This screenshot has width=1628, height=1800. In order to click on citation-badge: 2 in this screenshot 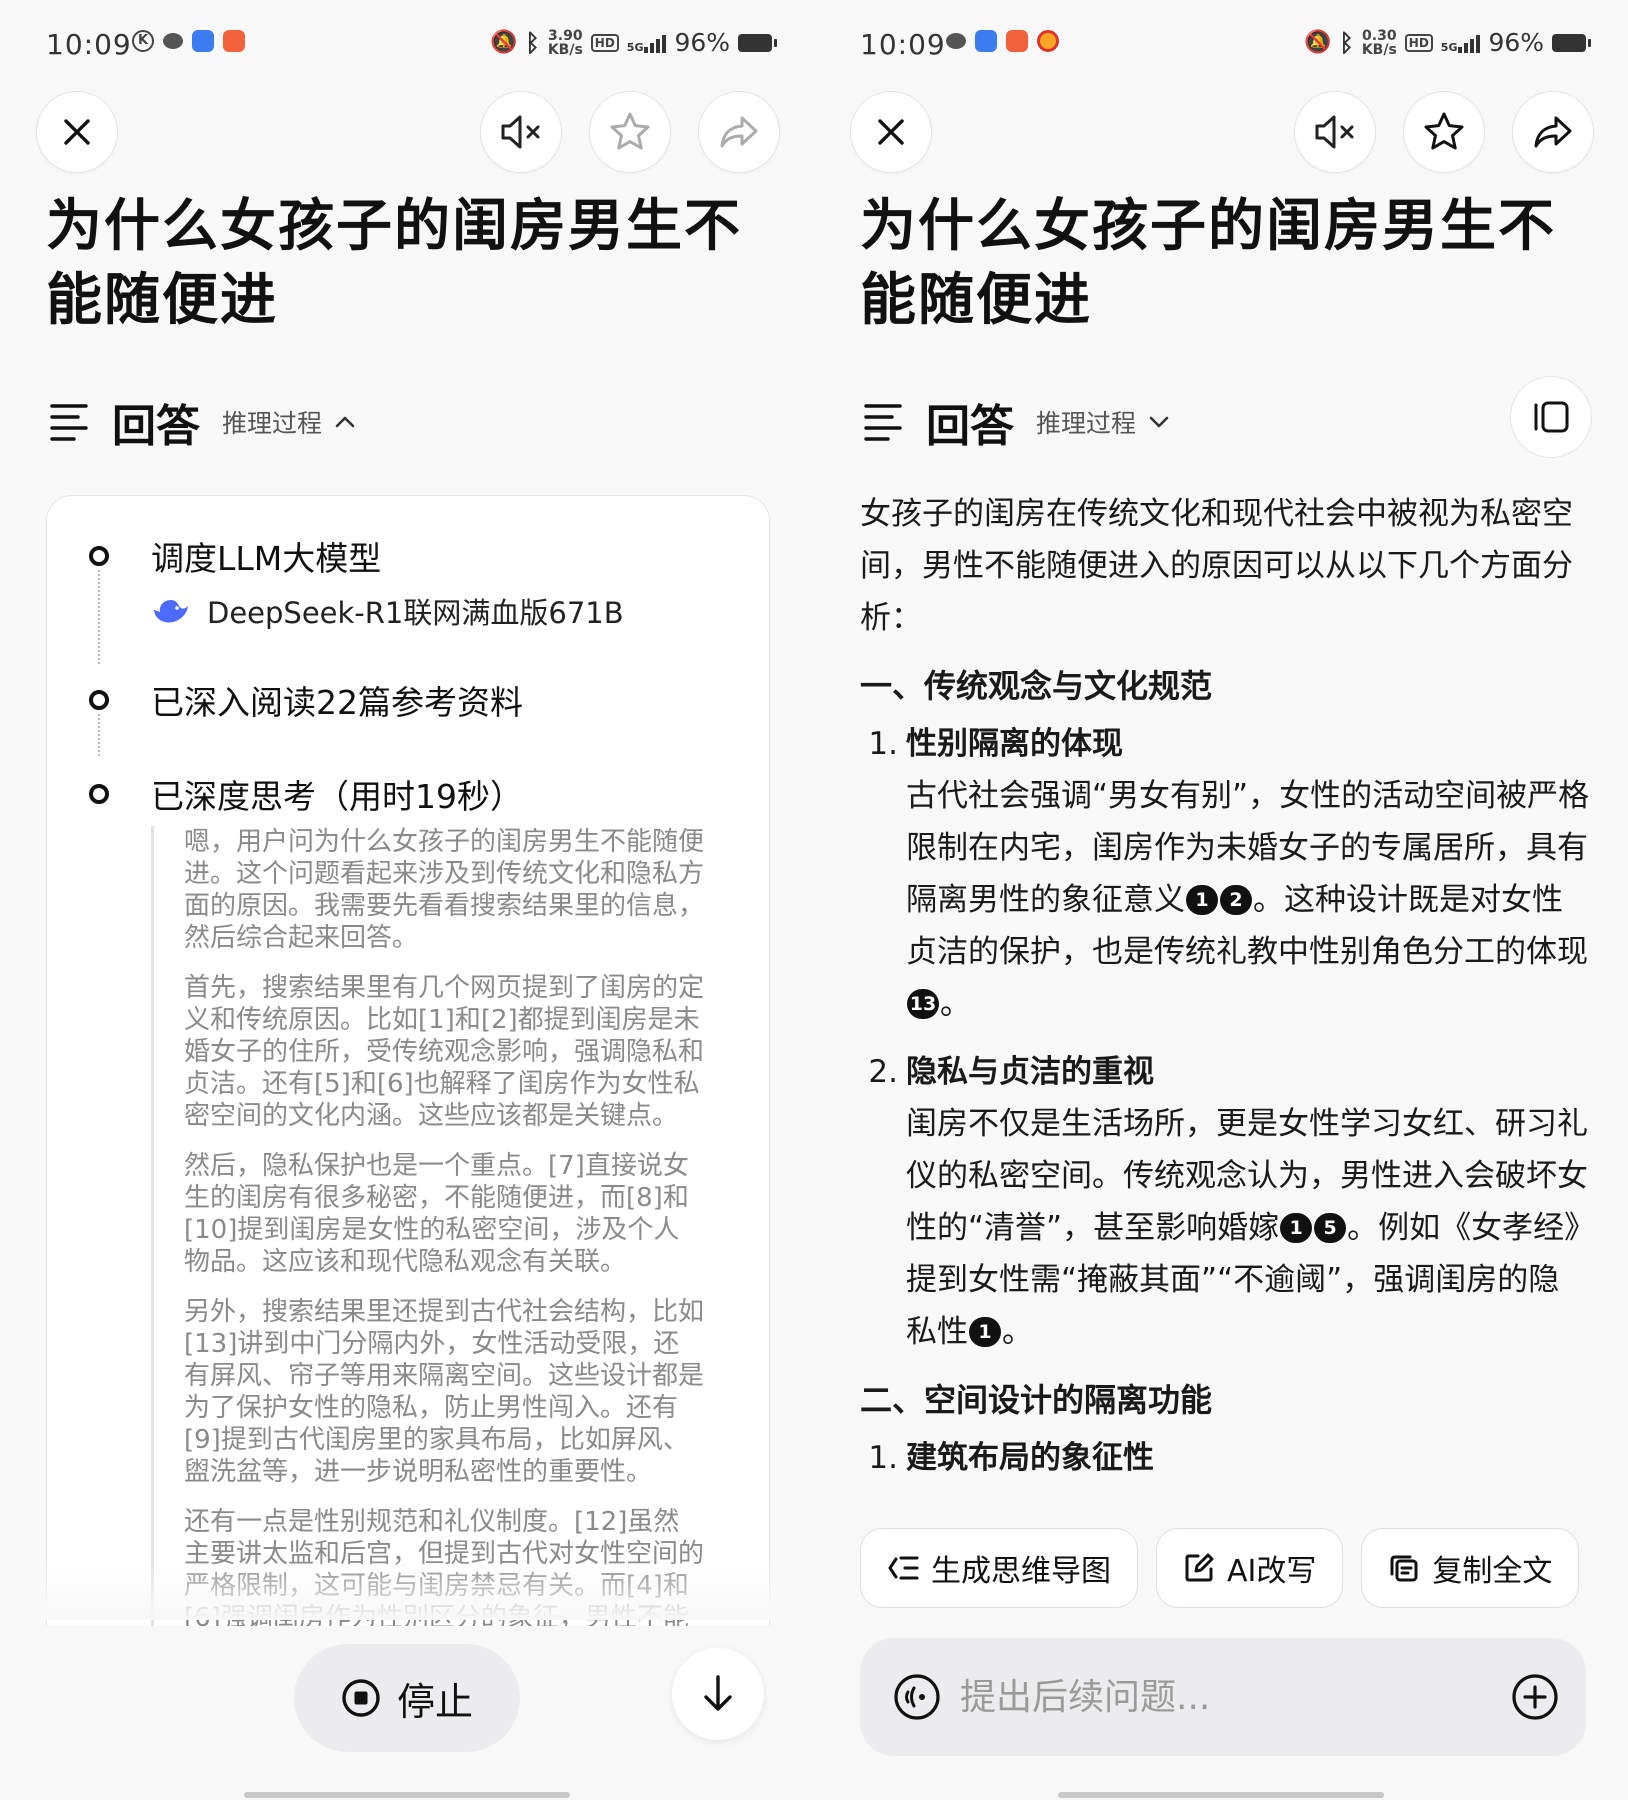, I will do `click(1236, 900)`.